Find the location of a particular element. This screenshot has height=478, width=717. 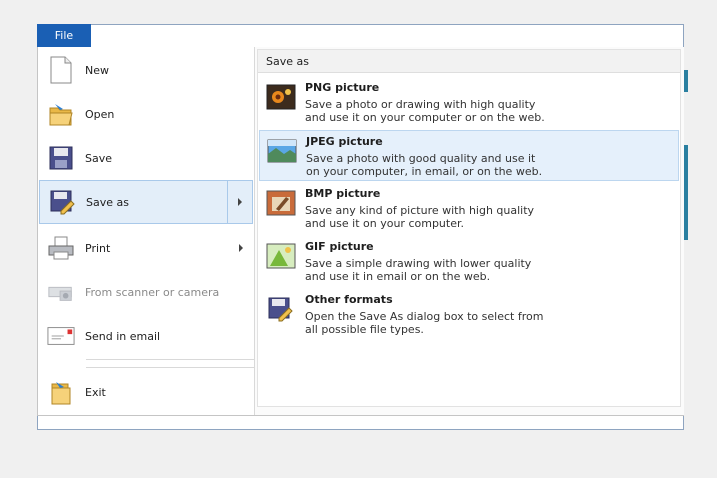

menu-item-print: Print is located at coordinates (146, 248).